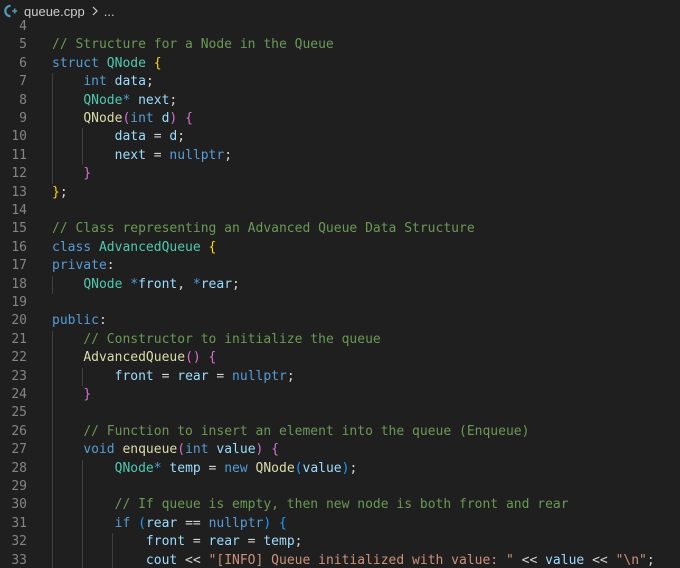  I want to click on code-text: int data;, so click(102, 82).